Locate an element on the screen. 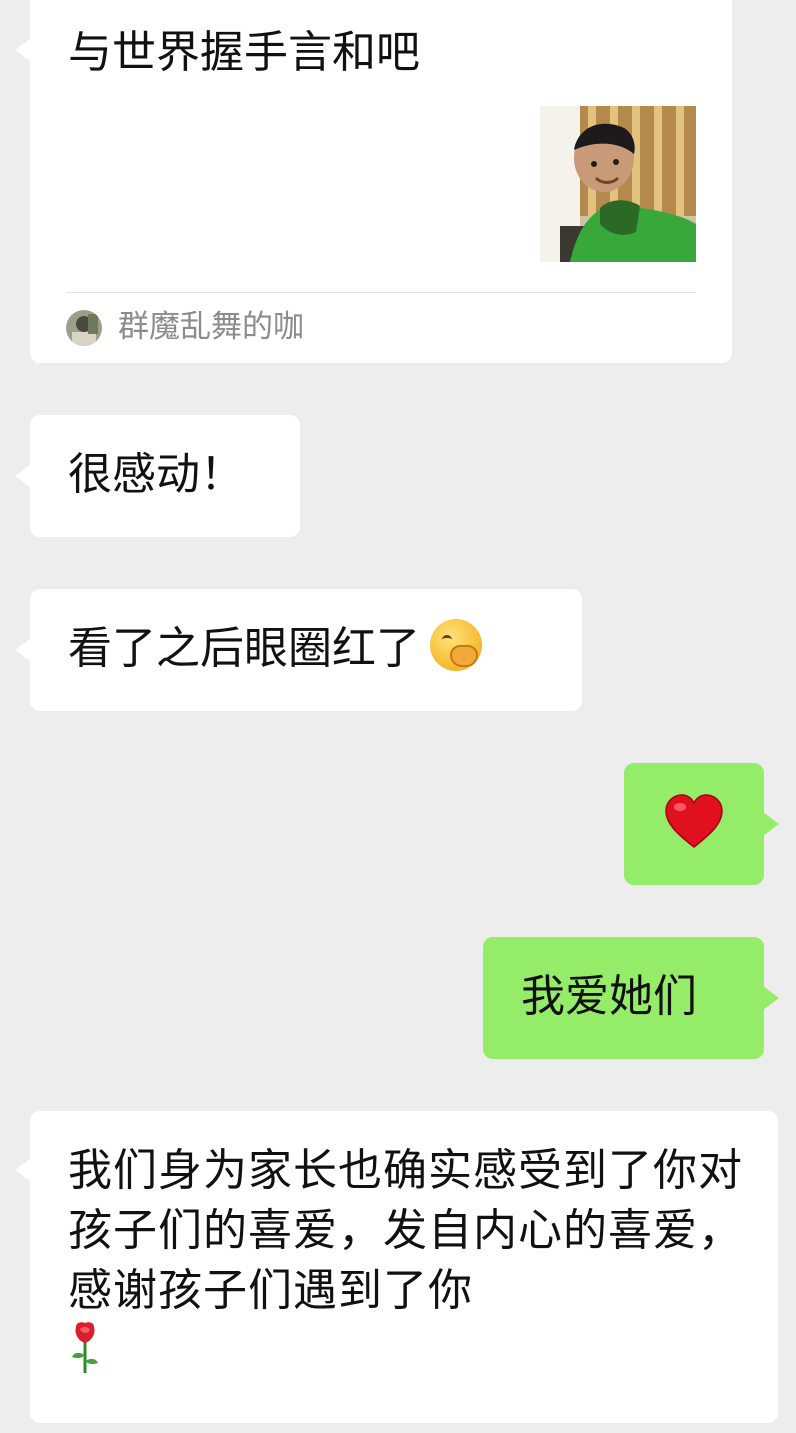 The image size is (796, 1433). card-source-name: 群魔乱舞的咖 is located at coordinates (211, 327).